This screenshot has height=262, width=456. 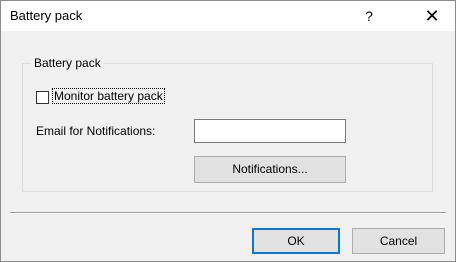 What do you see at coordinates (228, 213) in the screenshot?
I see `footer-separator` at bounding box center [228, 213].